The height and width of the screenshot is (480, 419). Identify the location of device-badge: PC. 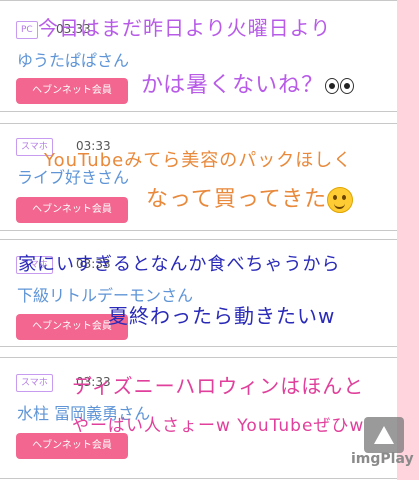
(27, 30).